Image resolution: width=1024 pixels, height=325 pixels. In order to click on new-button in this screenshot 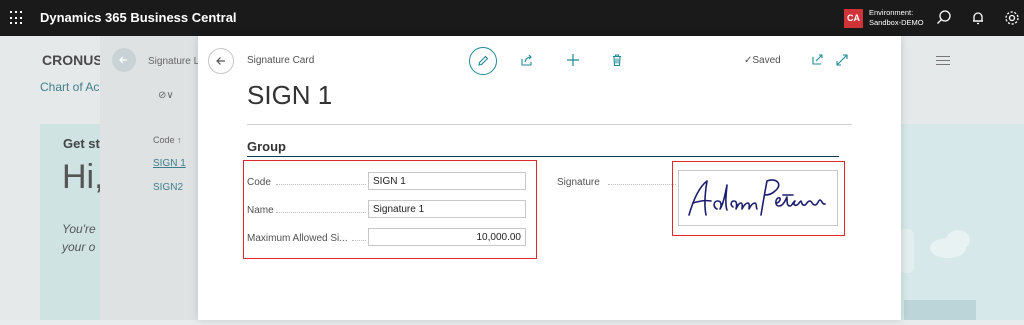, I will do `click(573, 60)`.